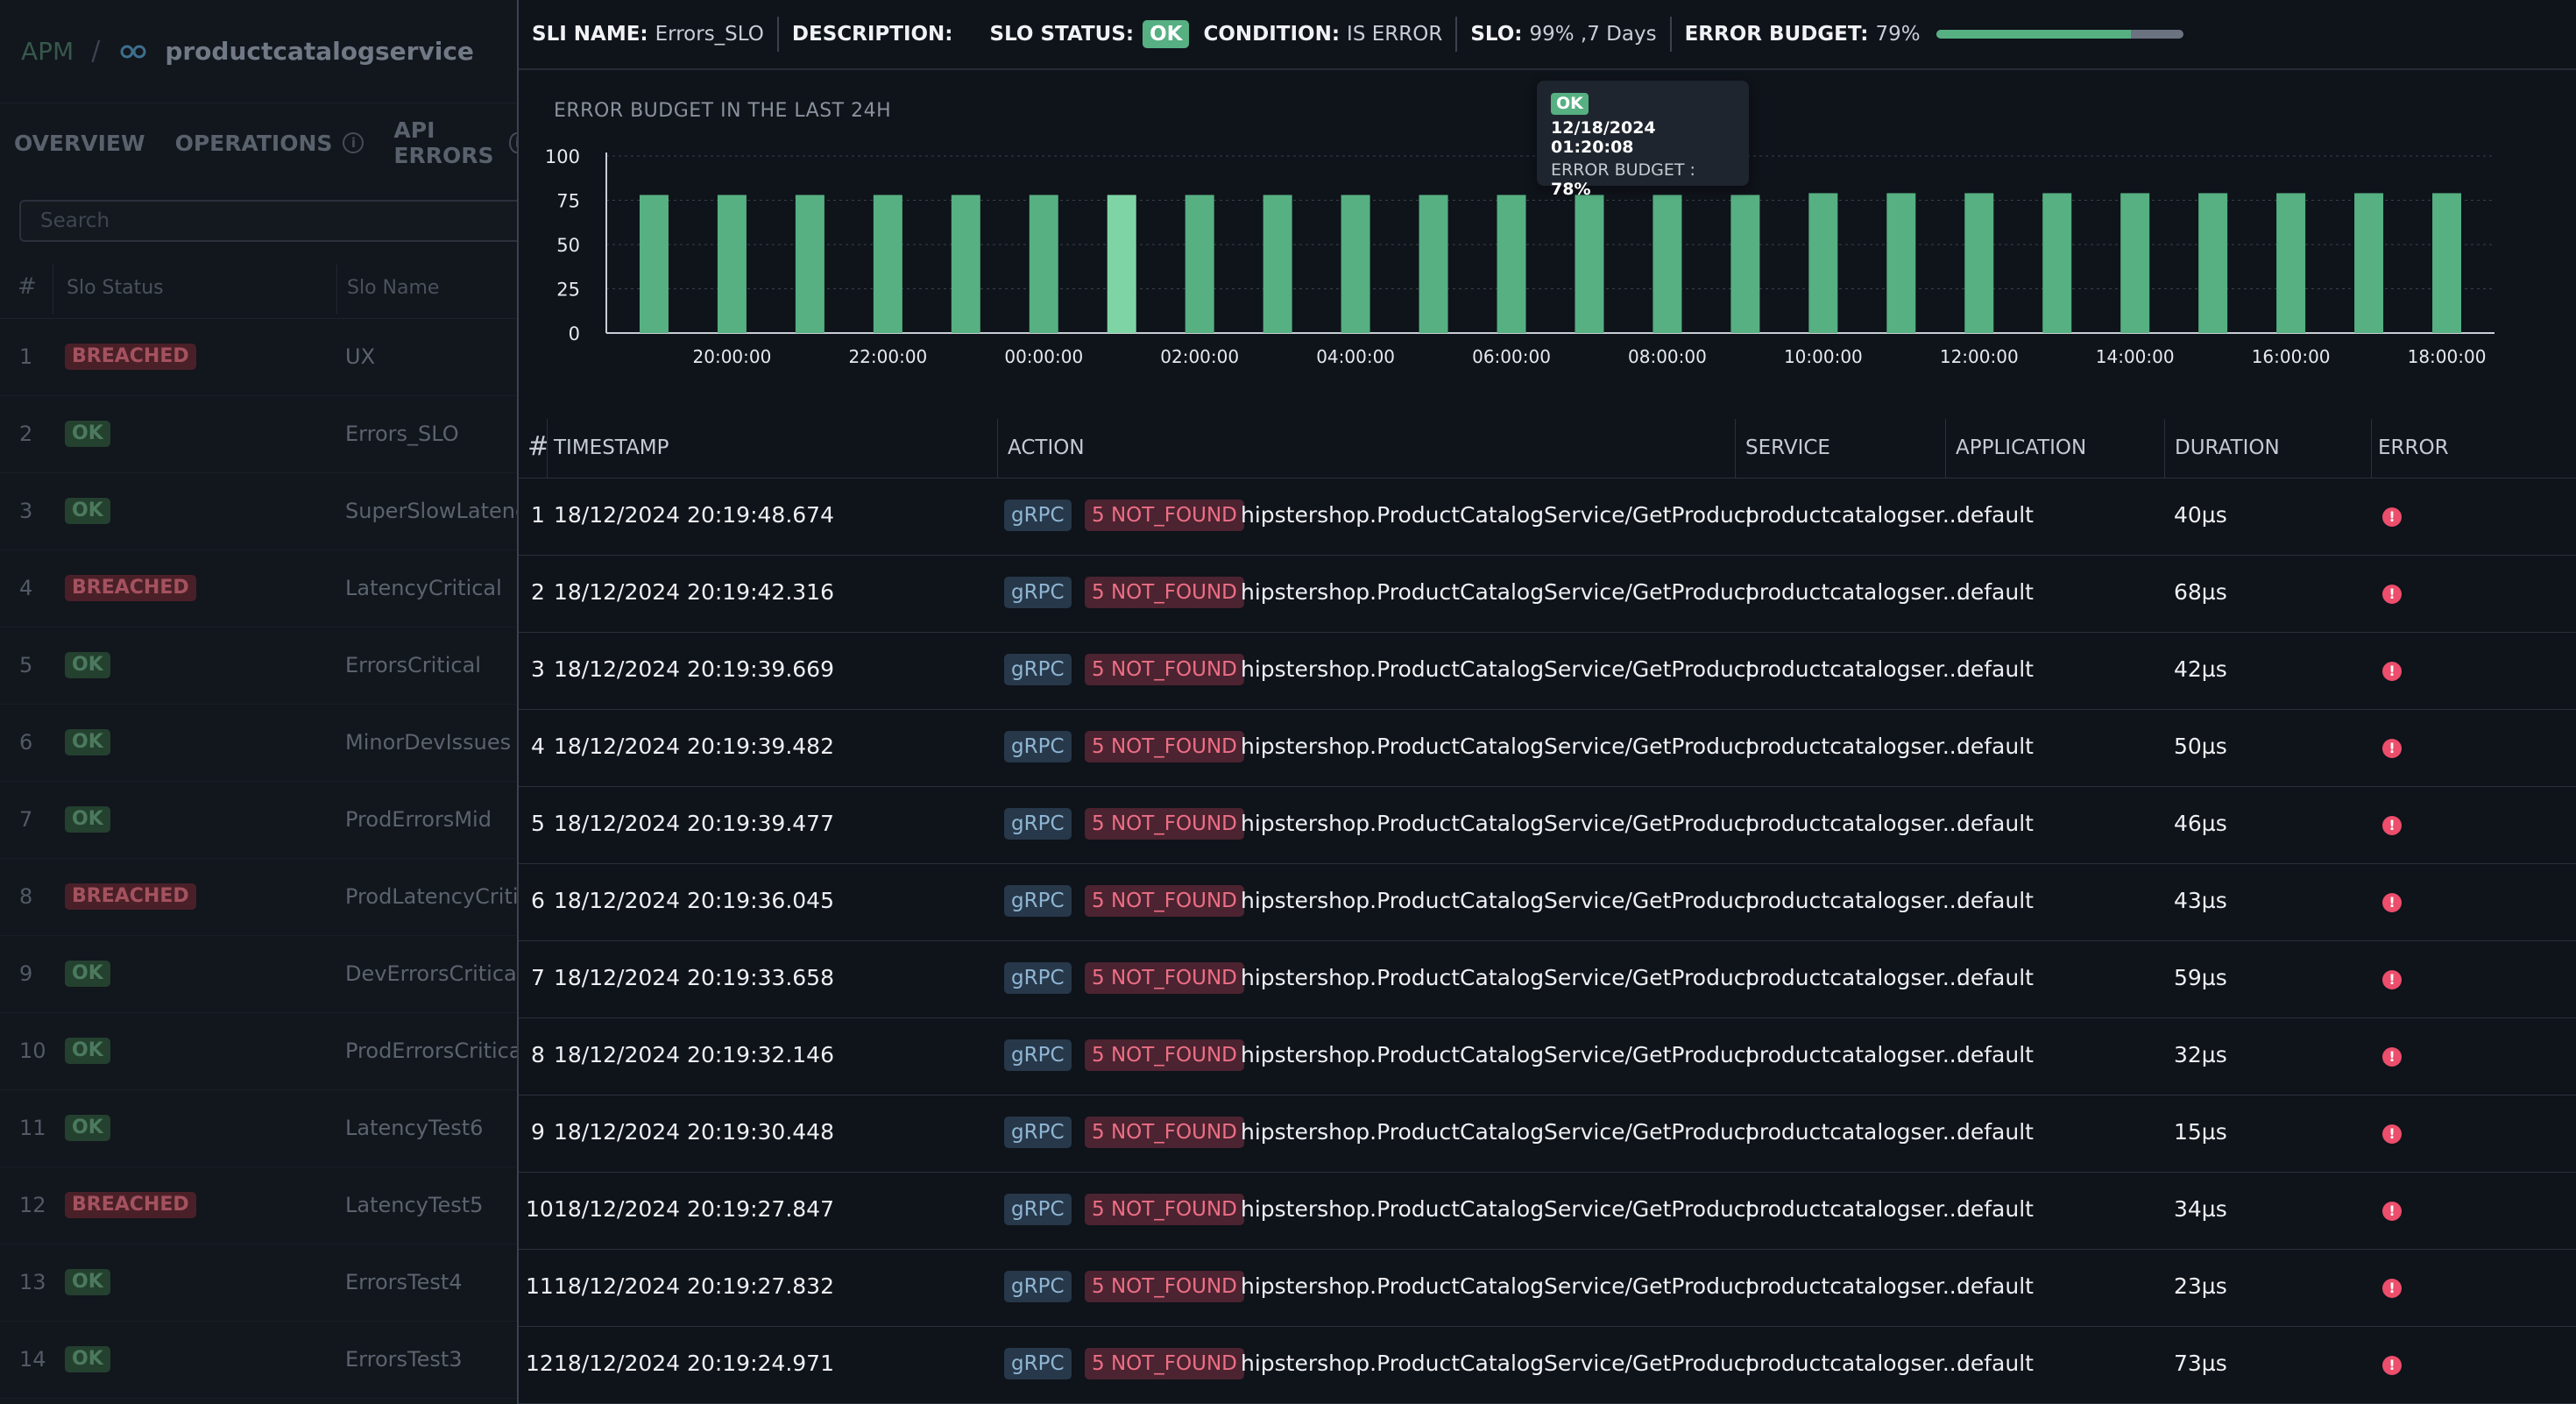  Describe the element at coordinates (2200, 1132) in the screenshot. I see `row-duration: 15µs` at that location.